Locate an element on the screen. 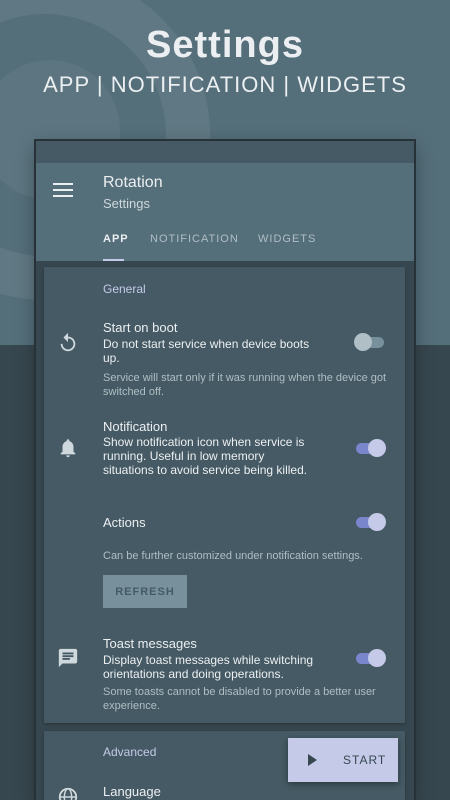 Image resolution: width=450 pixels, height=800 pixels. start-label: START is located at coordinates (365, 760).